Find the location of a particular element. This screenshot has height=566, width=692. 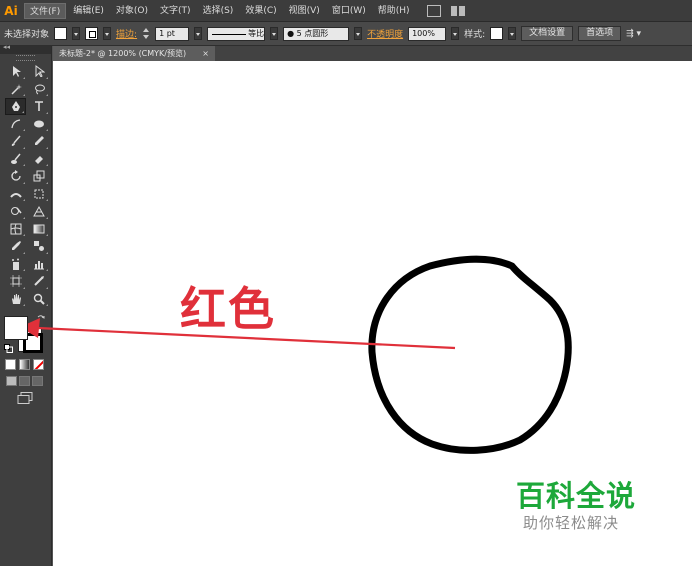

hand-tool-button is located at coordinates (15, 299).